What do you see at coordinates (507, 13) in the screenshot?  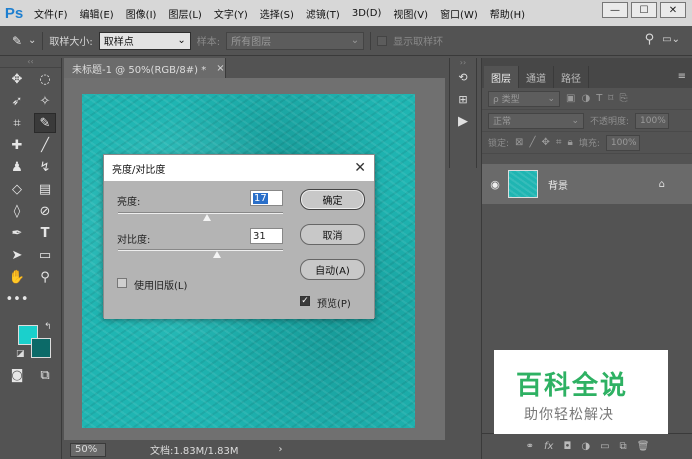 I see `menu-help: 帮助(H)` at bounding box center [507, 13].